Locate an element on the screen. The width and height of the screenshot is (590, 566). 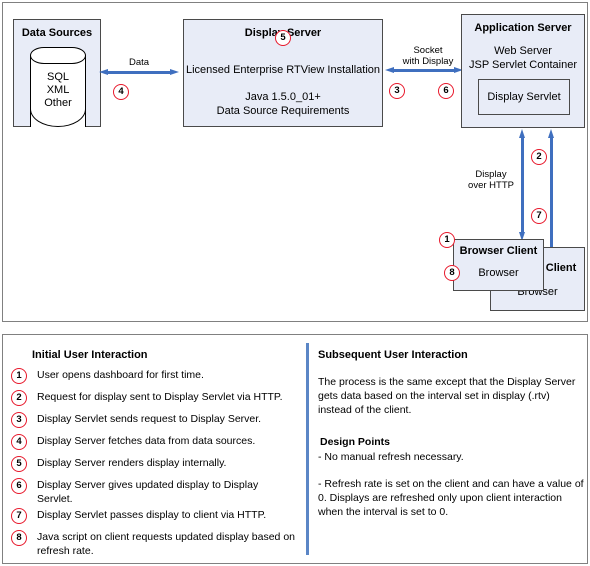
badge-socket-right: 6 is located at coordinates (446, 91).